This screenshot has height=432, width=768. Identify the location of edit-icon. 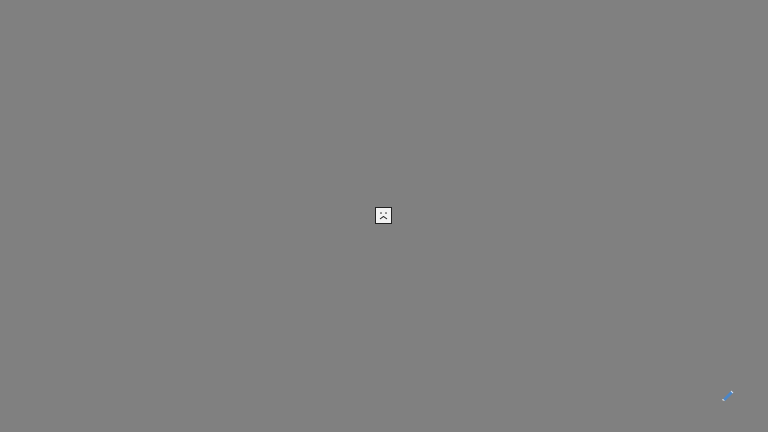
(728, 395).